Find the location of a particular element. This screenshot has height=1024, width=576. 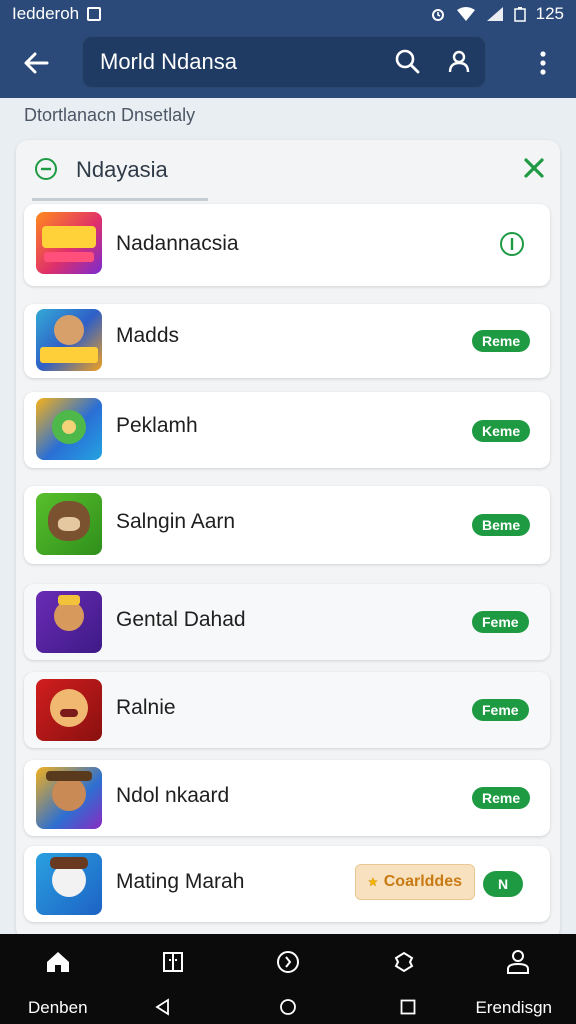

user-icon is located at coordinates (459, 61).